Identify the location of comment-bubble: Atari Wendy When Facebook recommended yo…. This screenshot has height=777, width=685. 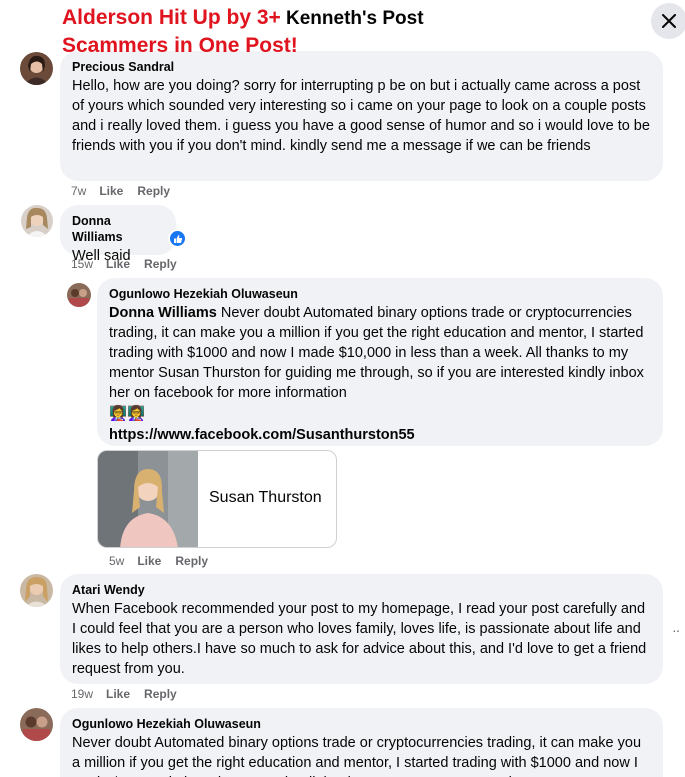
(361, 629).